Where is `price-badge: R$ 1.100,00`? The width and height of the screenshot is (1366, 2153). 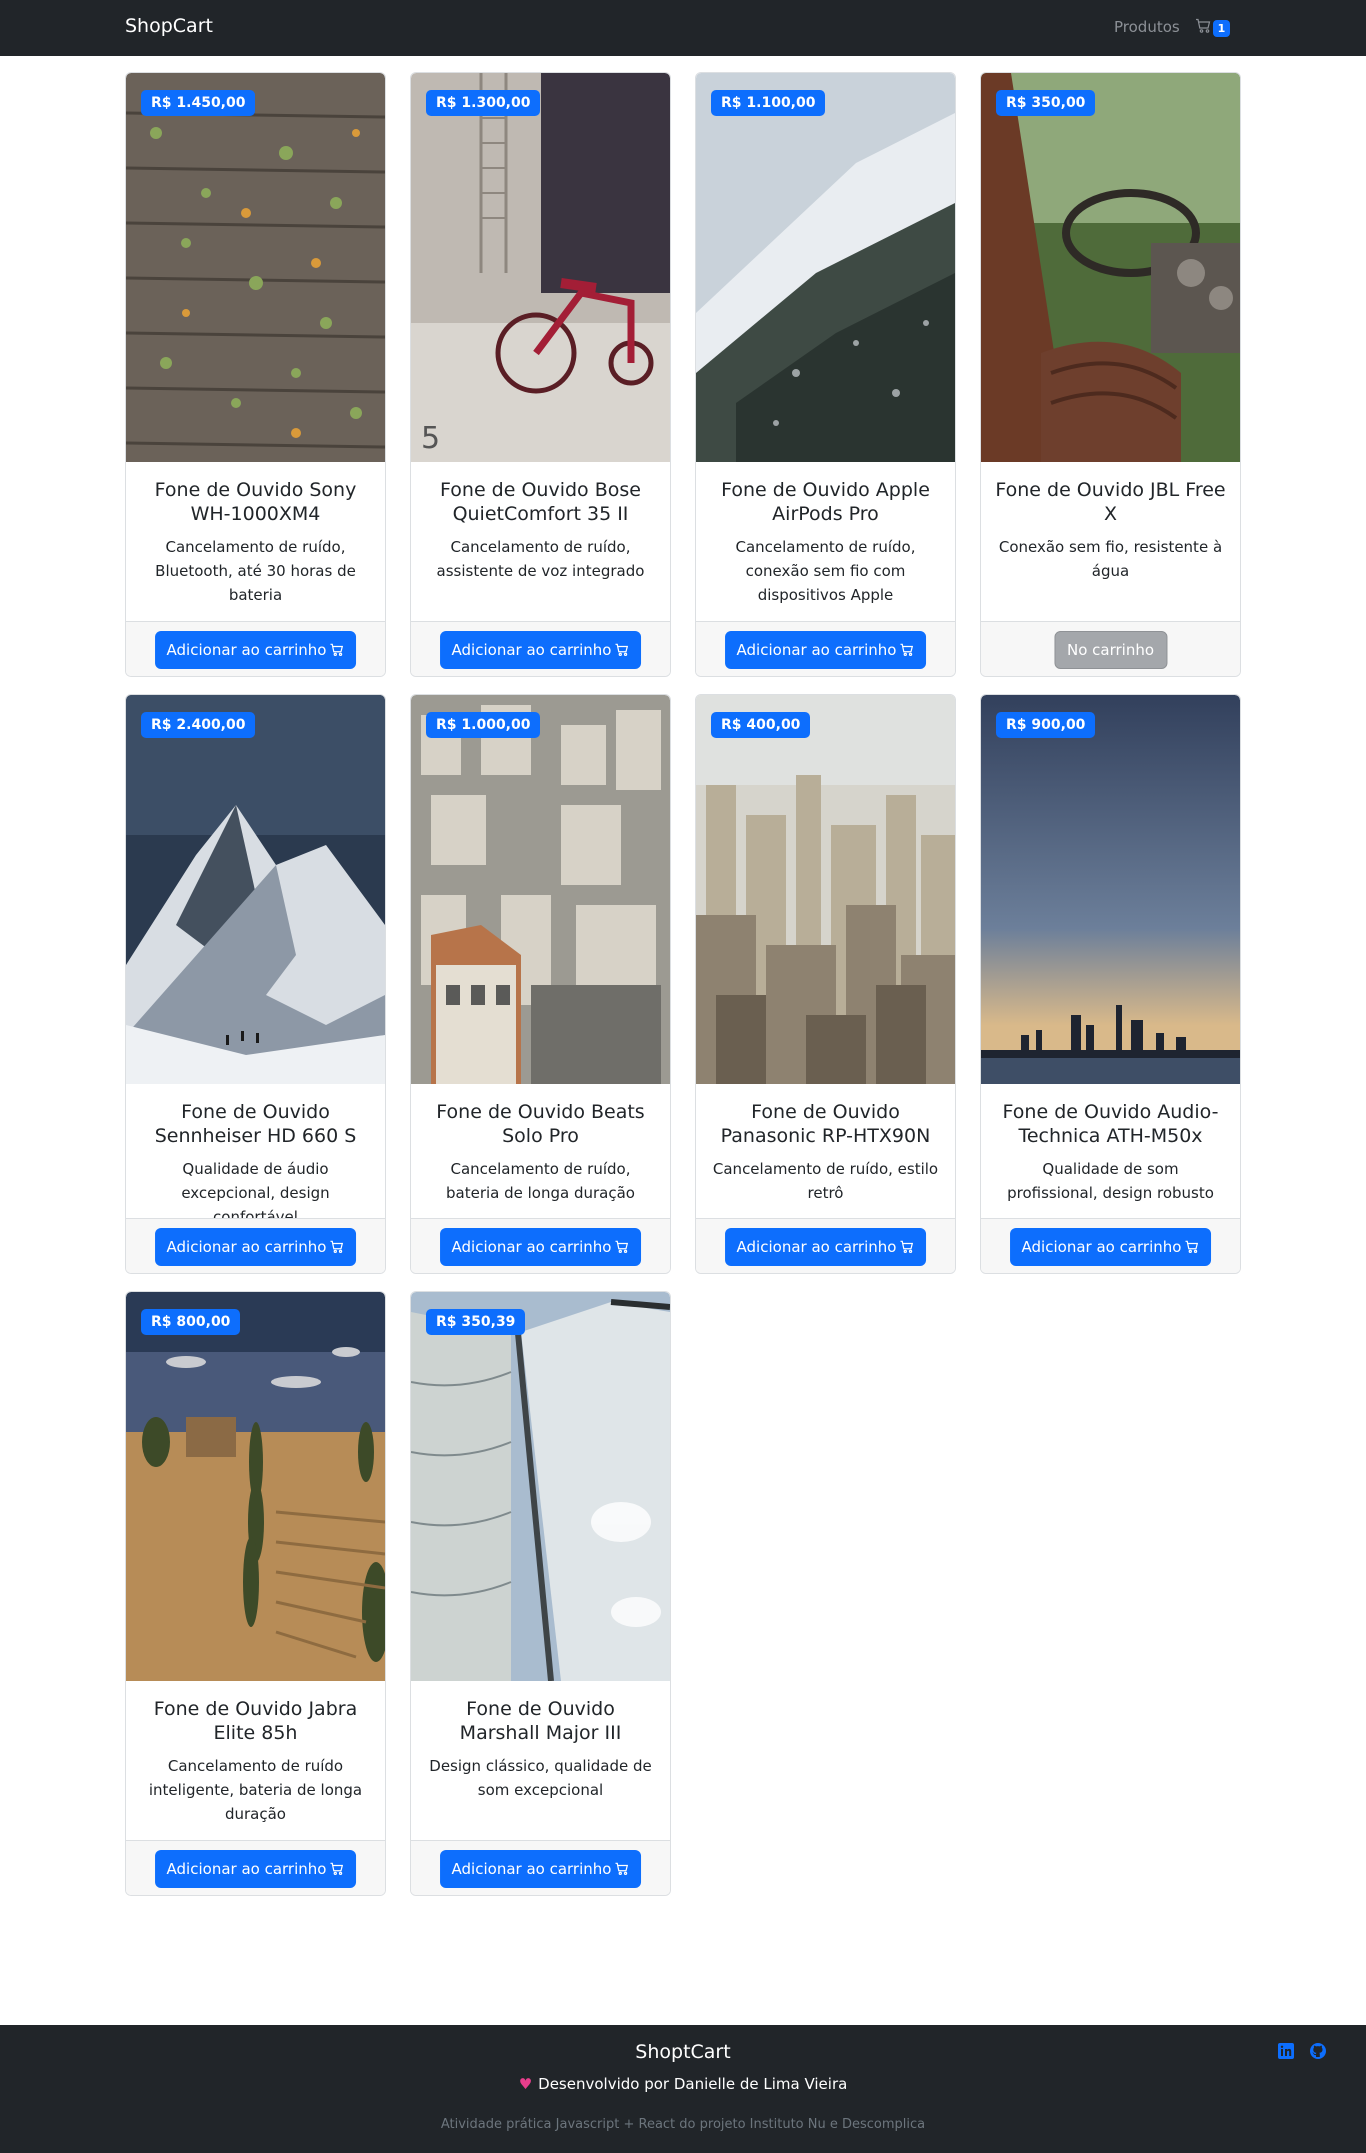 price-badge: R$ 1.100,00 is located at coordinates (768, 103).